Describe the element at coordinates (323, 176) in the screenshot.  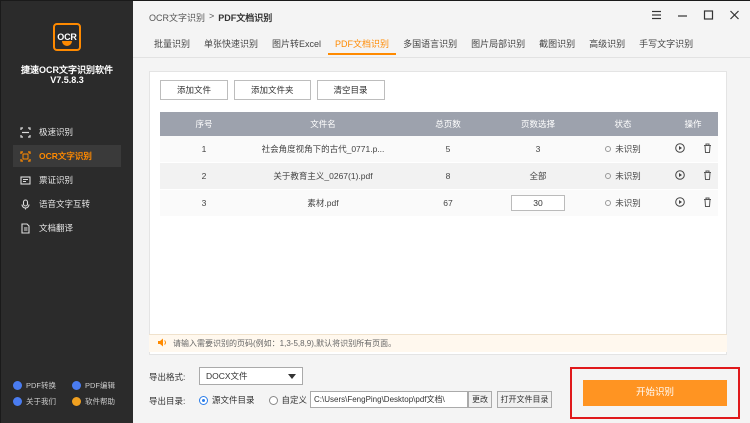
I see `row-filename: 关于教育主义_0267(1).pdf` at that location.